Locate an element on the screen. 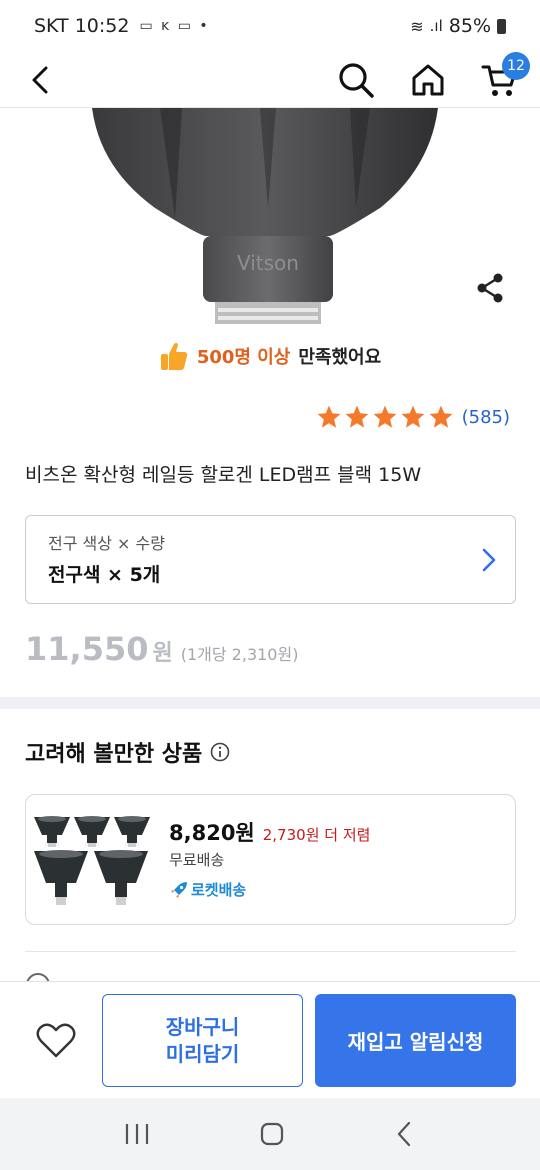 The height and width of the screenshot is (1170, 540). satisfaction-banner: 500명 이상 만족했어요 is located at coordinates (270, 356).